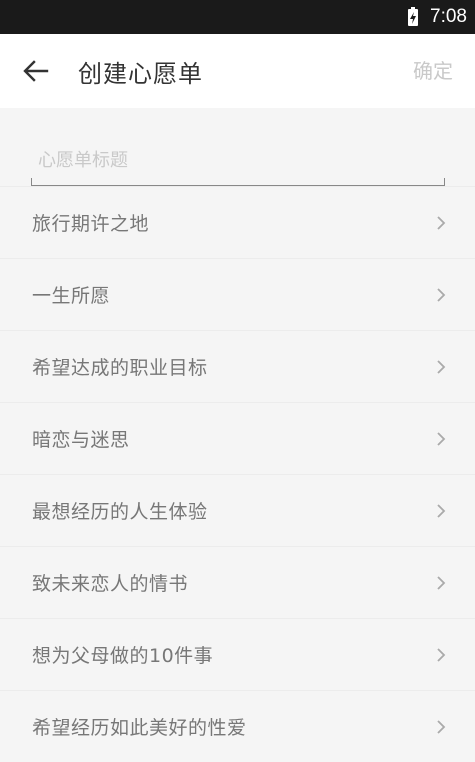 The height and width of the screenshot is (762, 475). What do you see at coordinates (120, 368) in the screenshot?
I see `template-item-label: 希望达成的职业目标` at bounding box center [120, 368].